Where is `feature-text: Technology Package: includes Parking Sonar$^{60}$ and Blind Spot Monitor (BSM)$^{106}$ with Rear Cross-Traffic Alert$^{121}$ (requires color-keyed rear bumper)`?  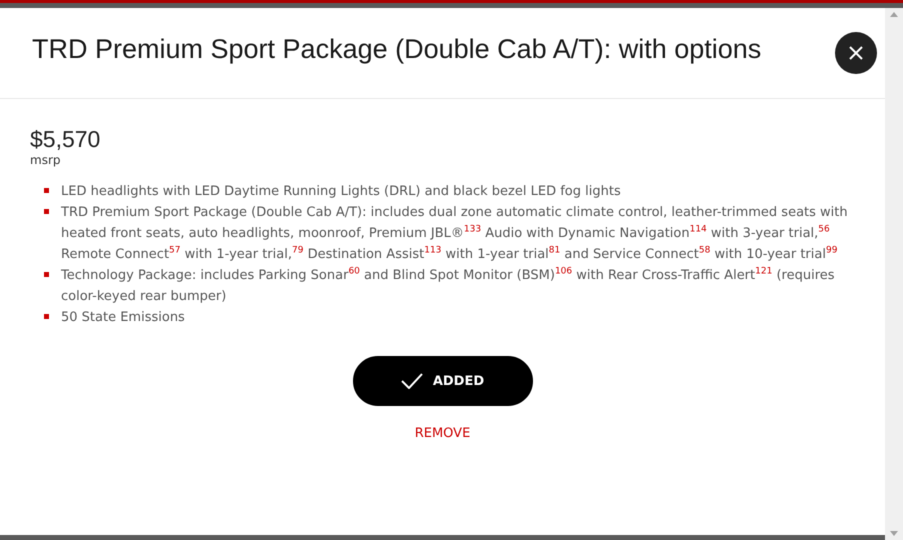 feature-text: Technology Package: includes Parking Sonar$^{60}$ and Blind Spot Monitor (BSM)$^{106}$ with Rear Cross-Traffic Alert$^{121}$ (requires color-keyed rear bumper) is located at coordinates (448, 286).